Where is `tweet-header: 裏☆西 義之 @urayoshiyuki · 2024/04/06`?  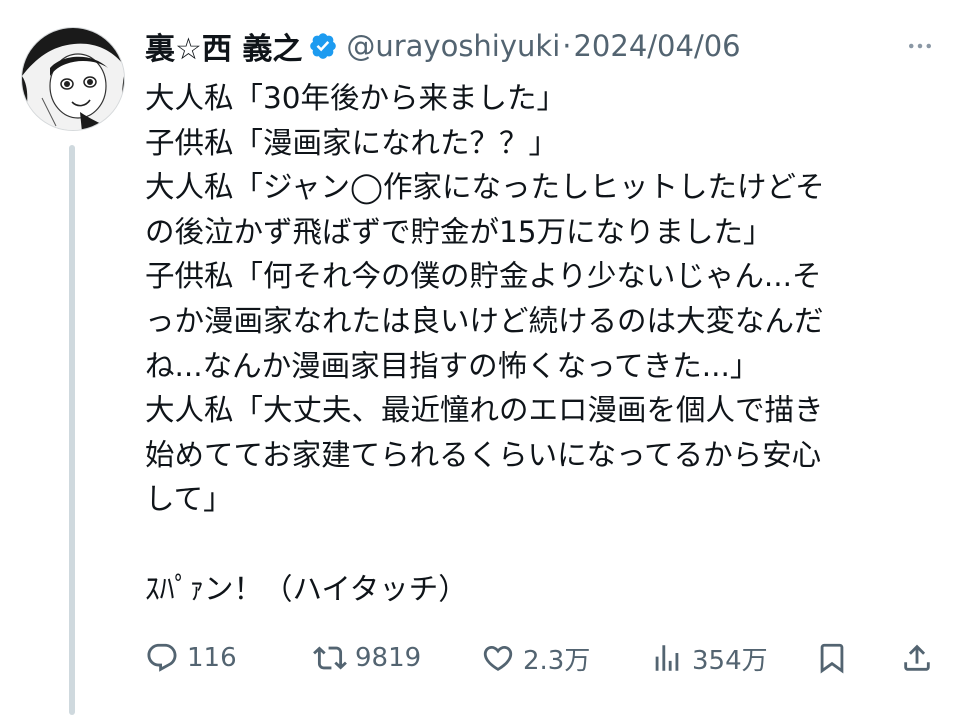 tweet-header: 裏☆西 義之 @urayoshiyuki · 2024/04/06 is located at coordinates (542, 46).